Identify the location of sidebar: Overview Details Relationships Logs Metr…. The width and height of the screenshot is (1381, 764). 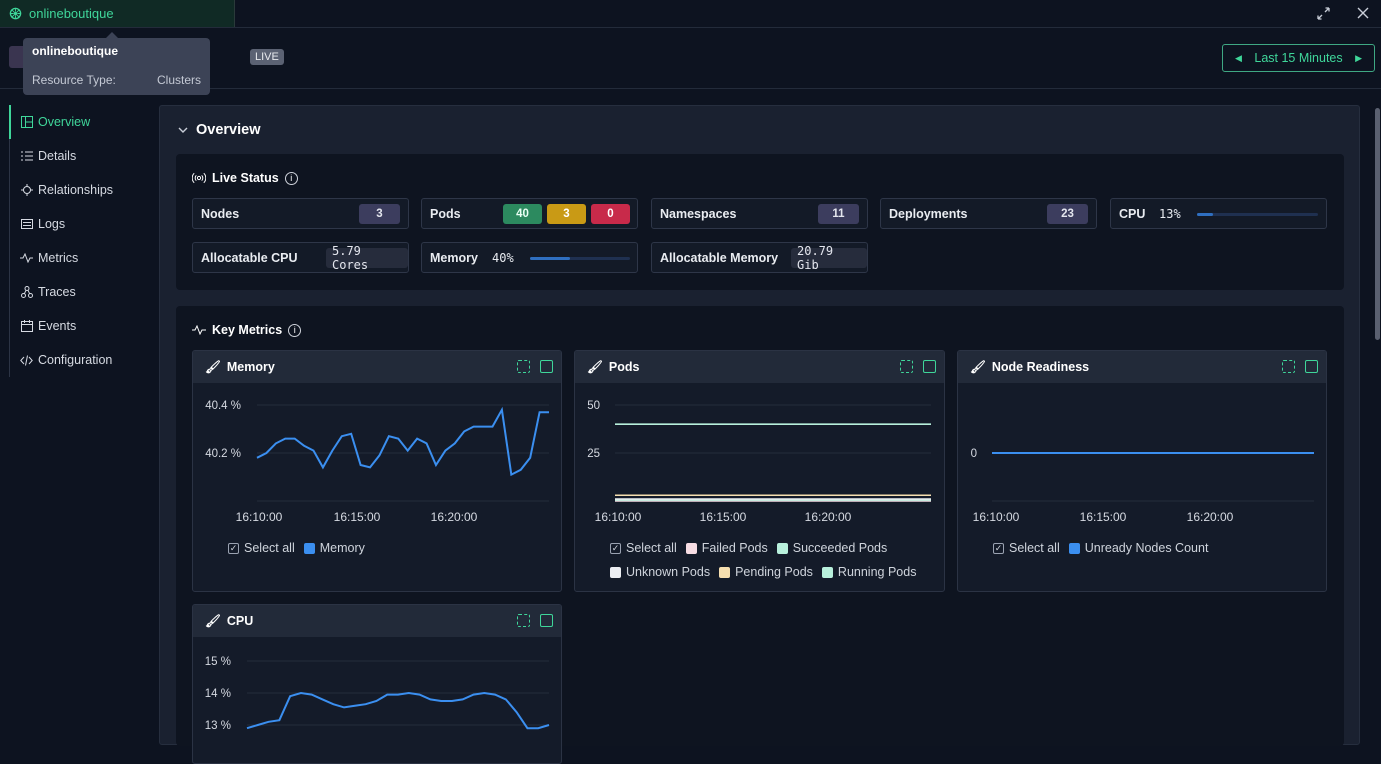
(79, 241).